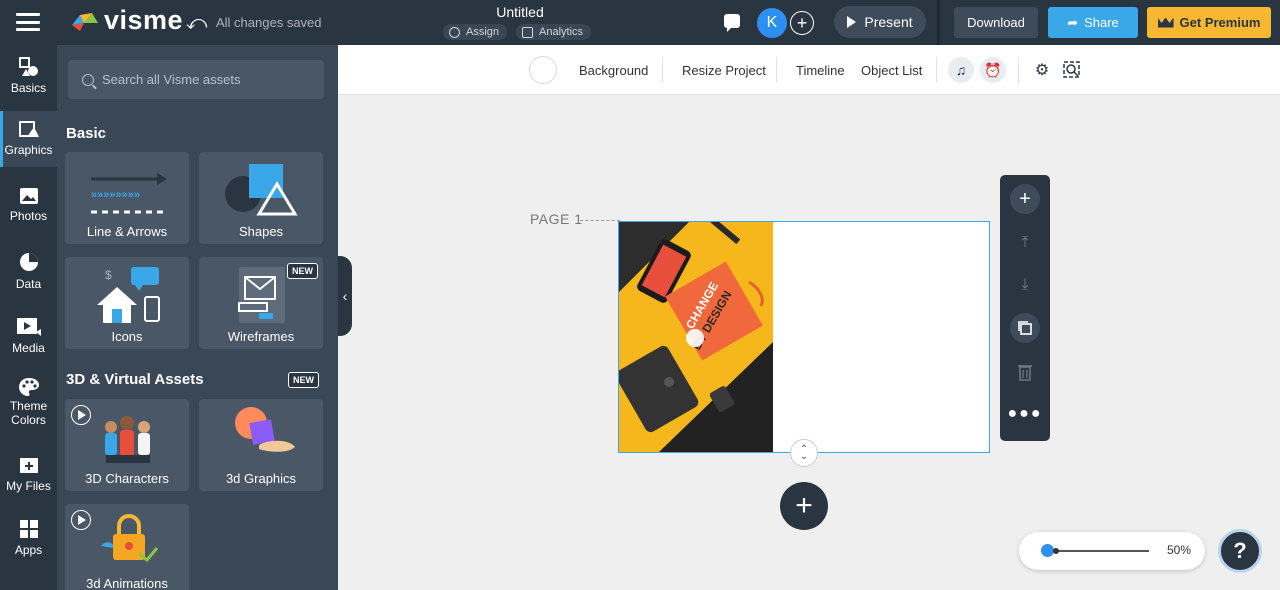  Describe the element at coordinates (1112, 551) in the screenshot. I see `zoom-control: 50%` at that location.